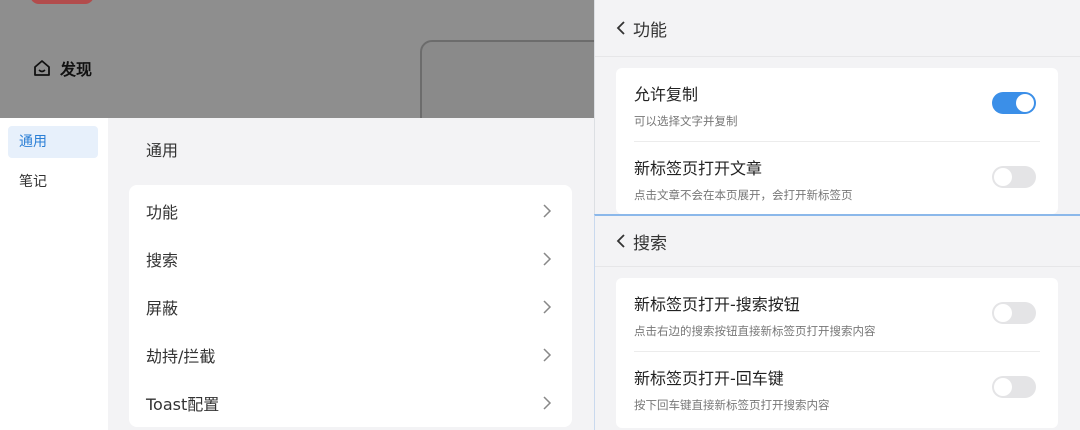 The width and height of the screenshot is (1080, 430). What do you see at coordinates (732, 405) in the screenshot?
I see `setting-description: 按下回车键直接新标签页打开搜索内容` at bounding box center [732, 405].